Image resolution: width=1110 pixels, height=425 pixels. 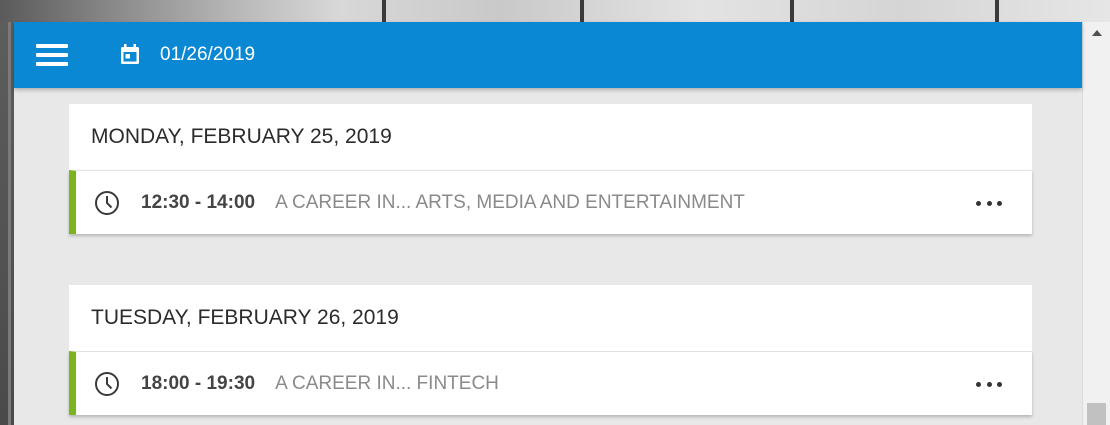 I want to click on current-date: 01/26/2019, so click(x=208, y=54).